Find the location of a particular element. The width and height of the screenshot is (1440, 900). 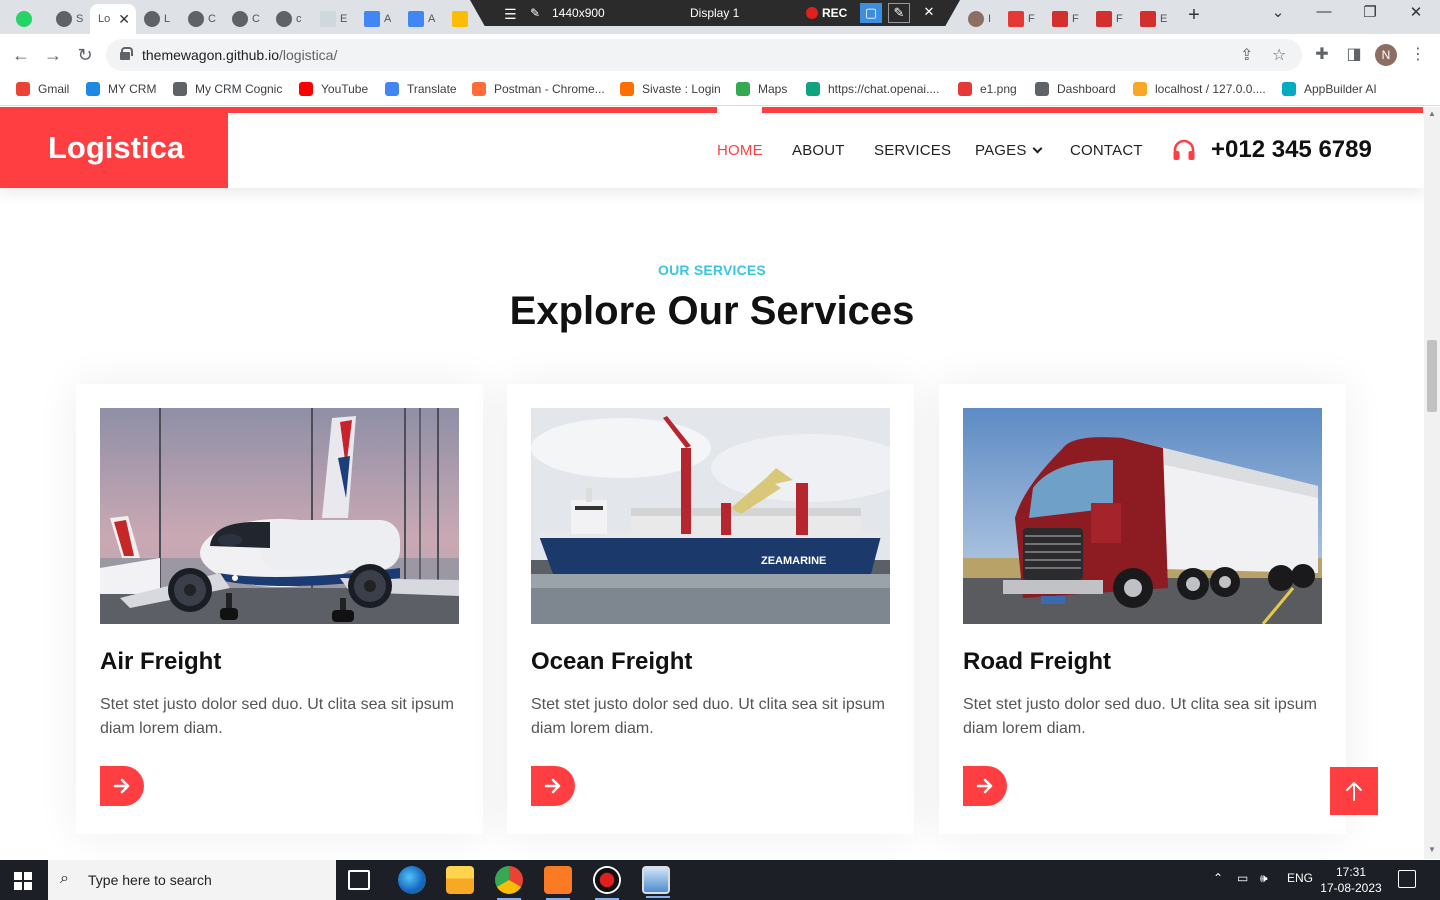

new-tab-button: + is located at coordinates (1194, 15).